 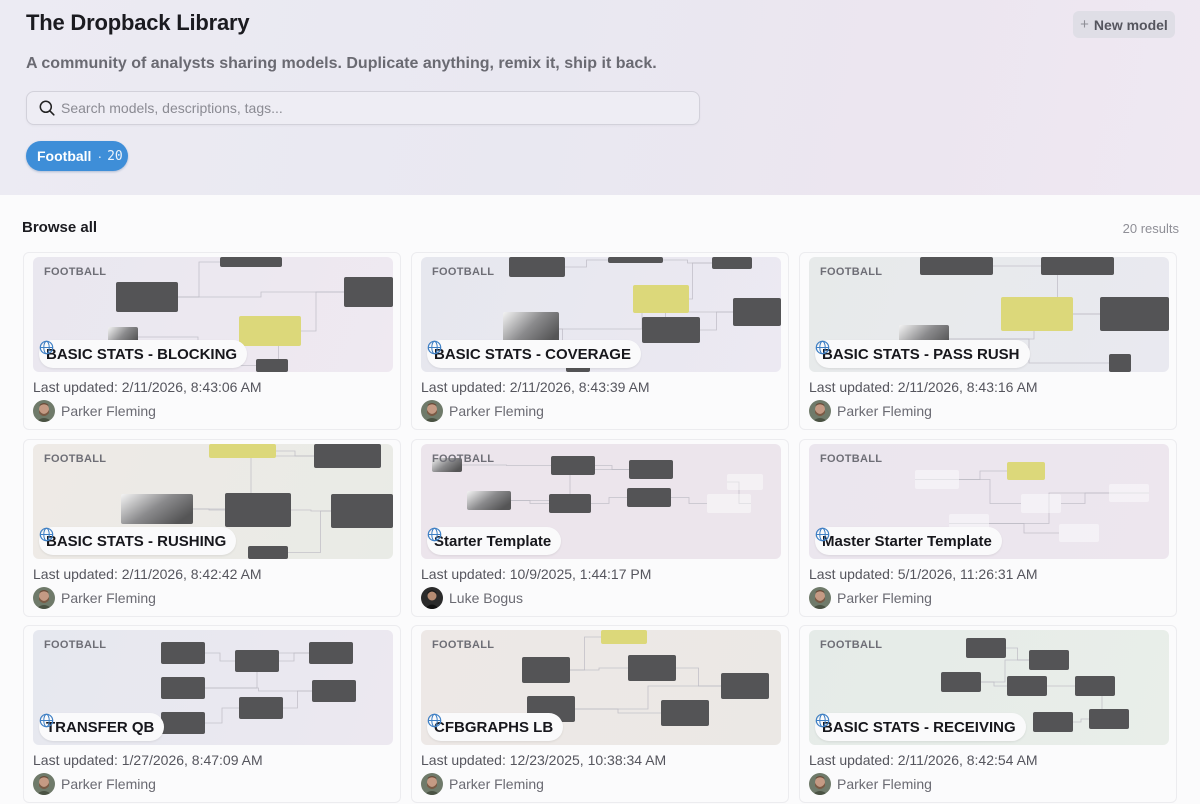 I want to click on page-title: The Dropback Library, so click(x=138, y=22).